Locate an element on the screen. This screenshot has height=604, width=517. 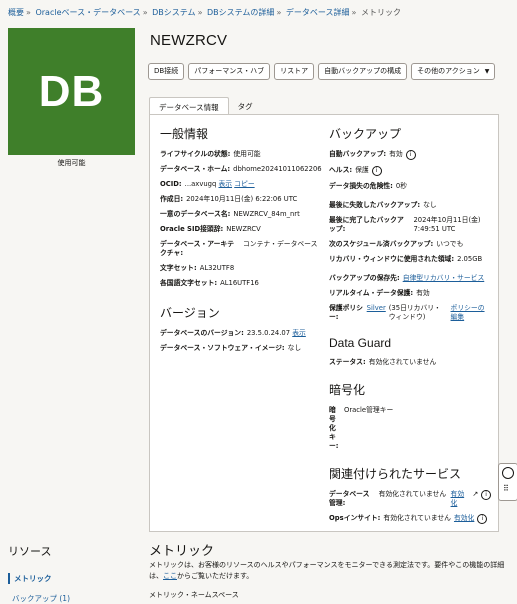
breadcrumb-database-details: データベース詳細 is located at coordinates (318, 12).